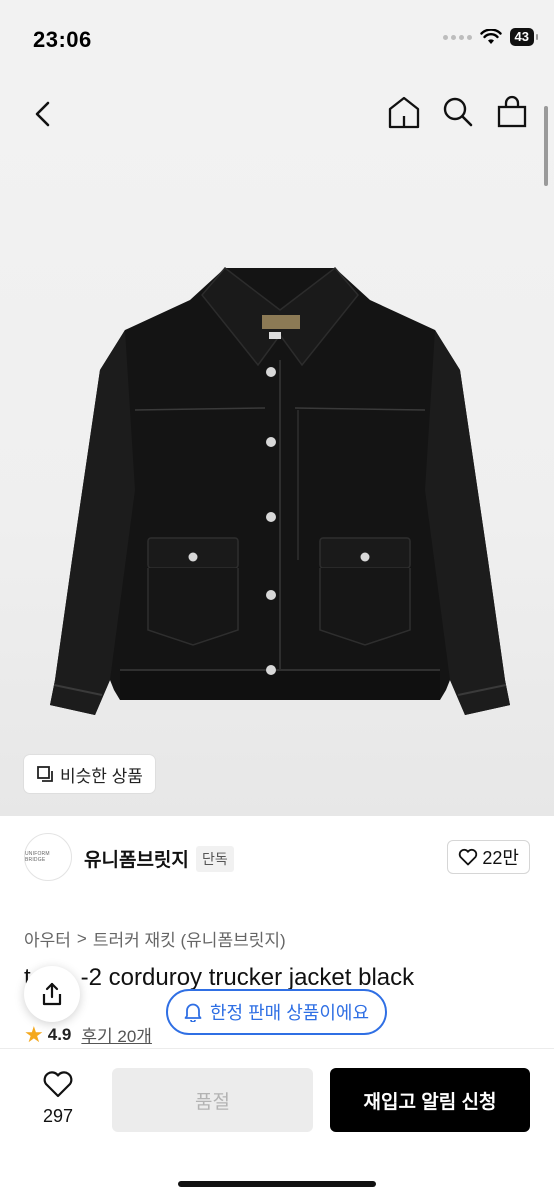 The width and height of the screenshot is (554, 1200). What do you see at coordinates (136, 858) in the screenshot?
I see `seller-name: 유니폼브릿지` at bounding box center [136, 858].